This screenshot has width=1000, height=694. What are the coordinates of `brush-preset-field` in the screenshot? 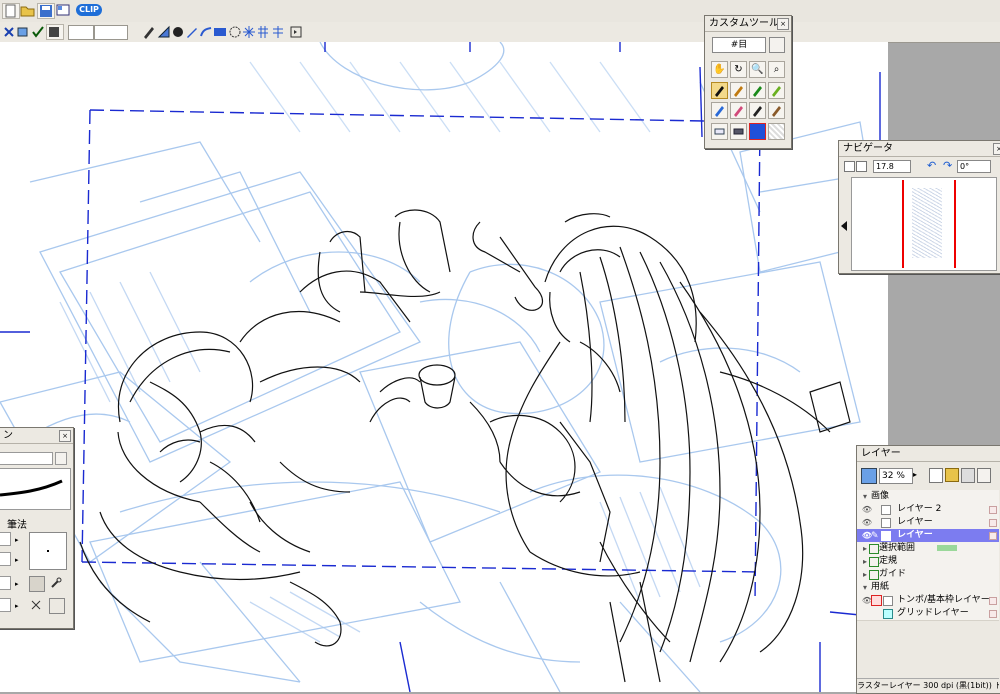 It's located at (26, 458).